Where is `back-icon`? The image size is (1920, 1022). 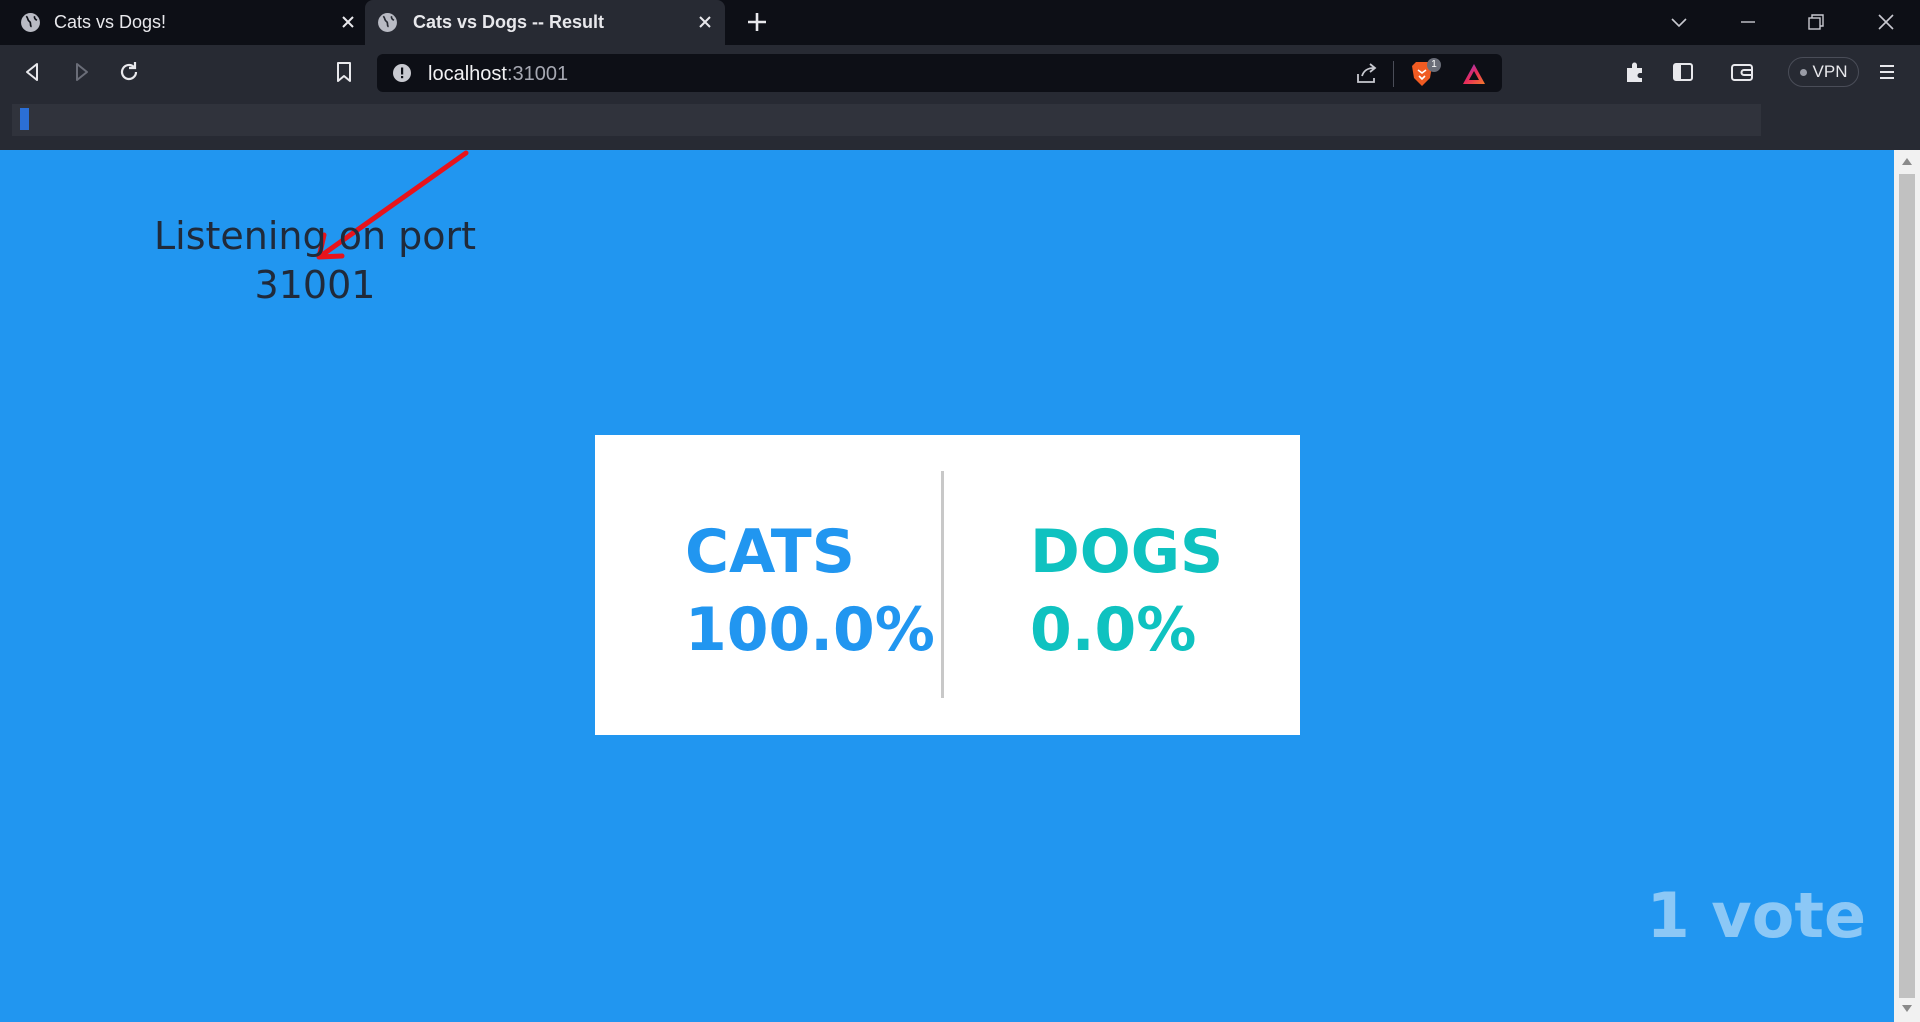 back-icon is located at coordinates (33, 72).